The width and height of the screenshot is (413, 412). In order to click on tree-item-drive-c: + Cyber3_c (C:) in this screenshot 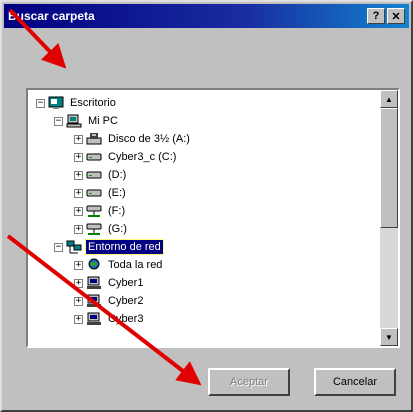, I will do `click(126, 157)`.